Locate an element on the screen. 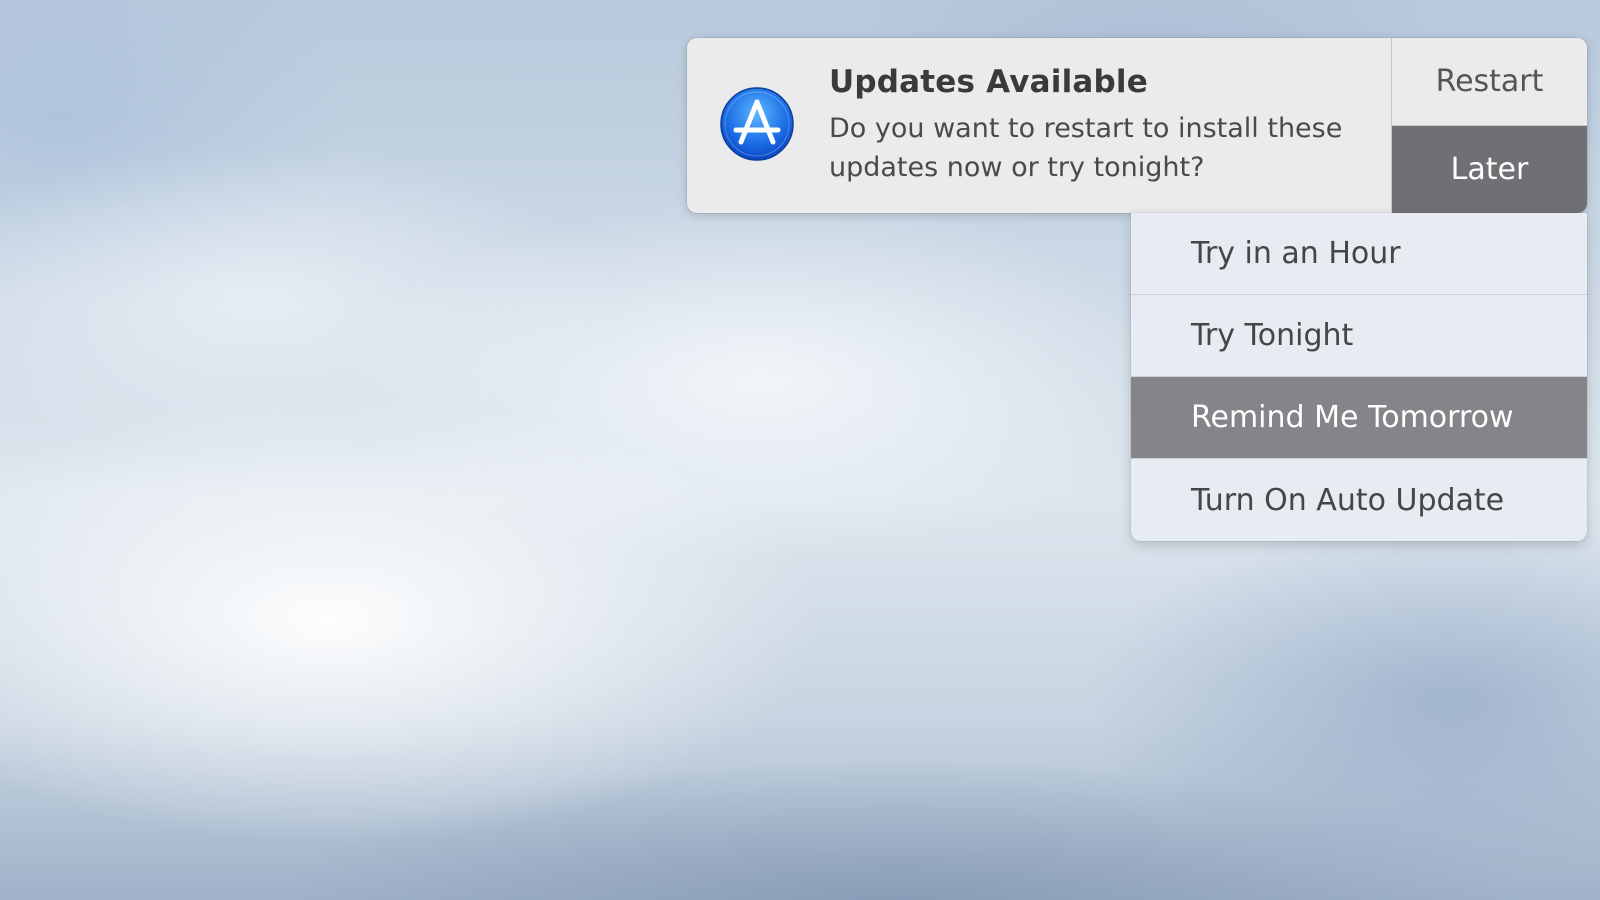  menu-item-try-in-an-hour: Try in an Hour is located at coordinates (1359, 254).